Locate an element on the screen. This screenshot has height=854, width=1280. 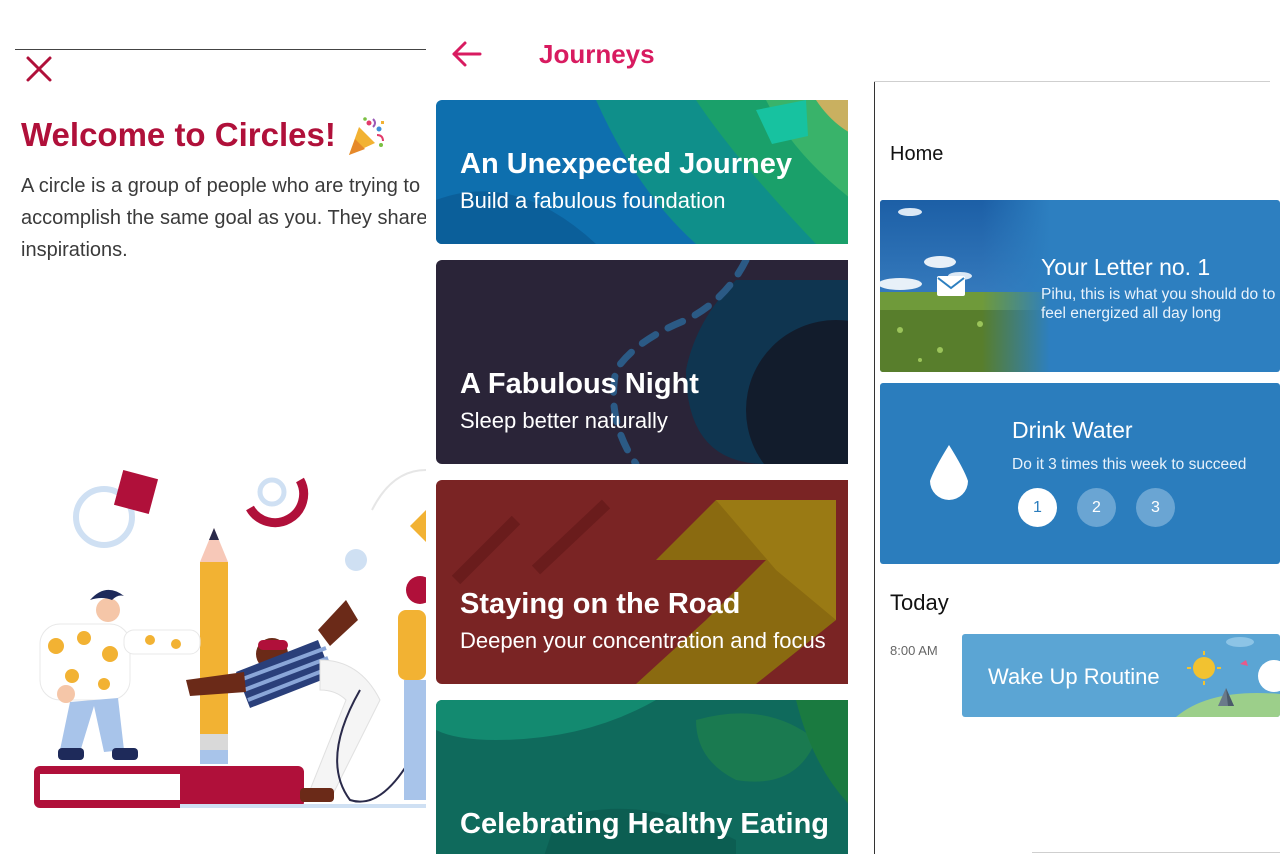
journey-card-fabulous-night: A Fabulous Night Sleep better naturally is located at coordinates (642, 362).